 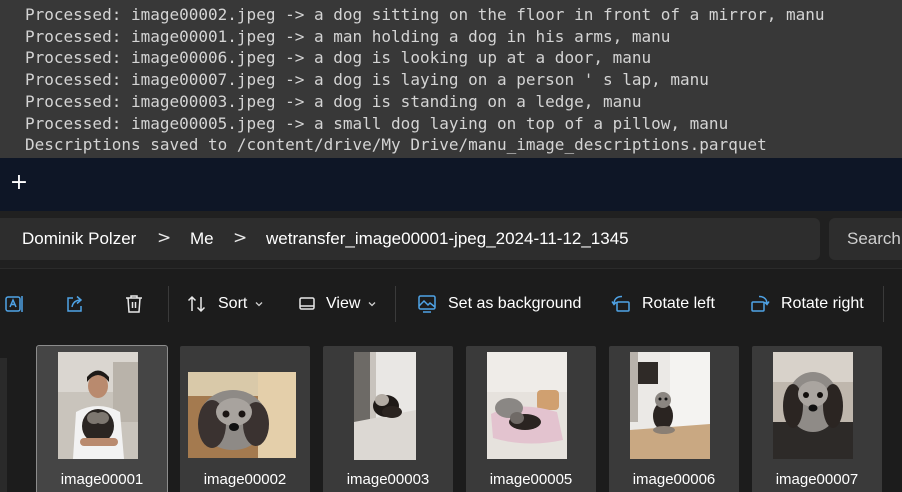 What do you see at coordinates (233, 303) in the screenshot?
I see `sort-label: Sort` at bounding box center [233, 303].